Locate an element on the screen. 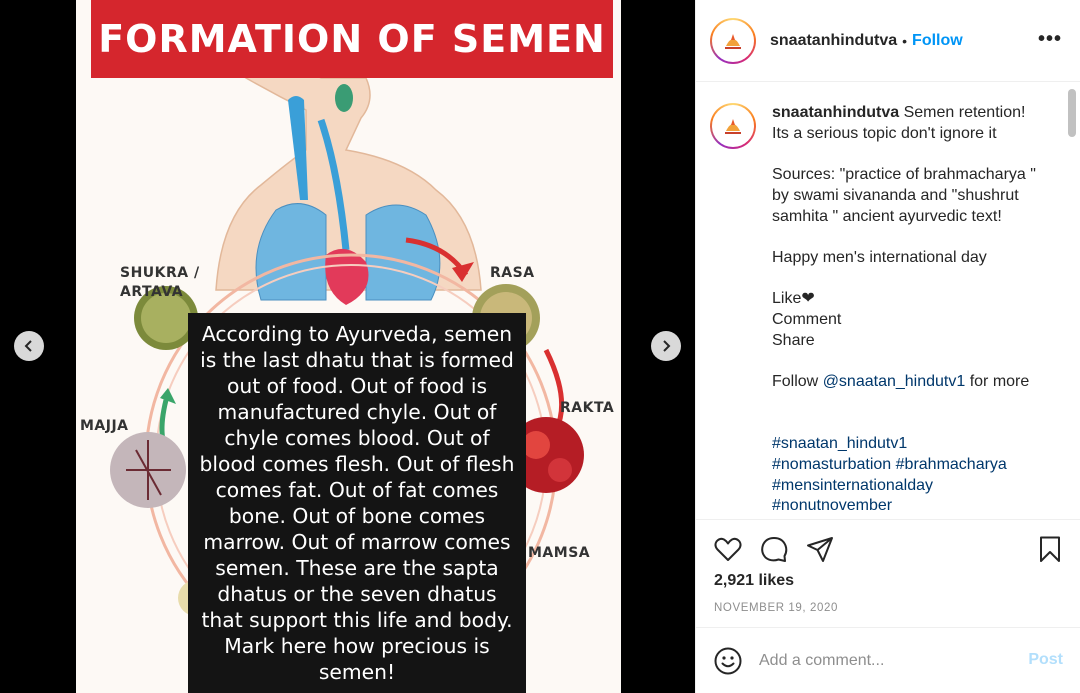 The height and width of the screenshot is (693, 1080). more-options-icon: ••• is located at coordinates (1050, 39).